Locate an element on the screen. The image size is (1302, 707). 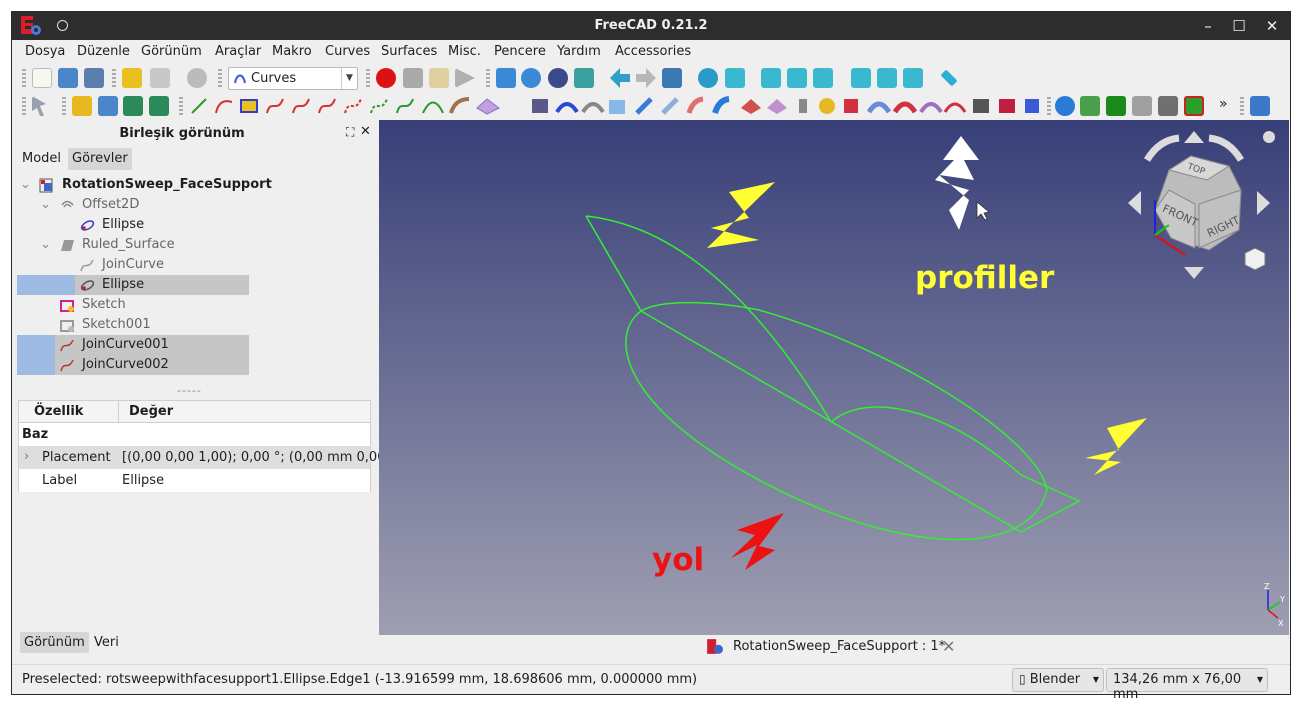
tab-gorevler: Görevler is located at coordinates (100, 159).